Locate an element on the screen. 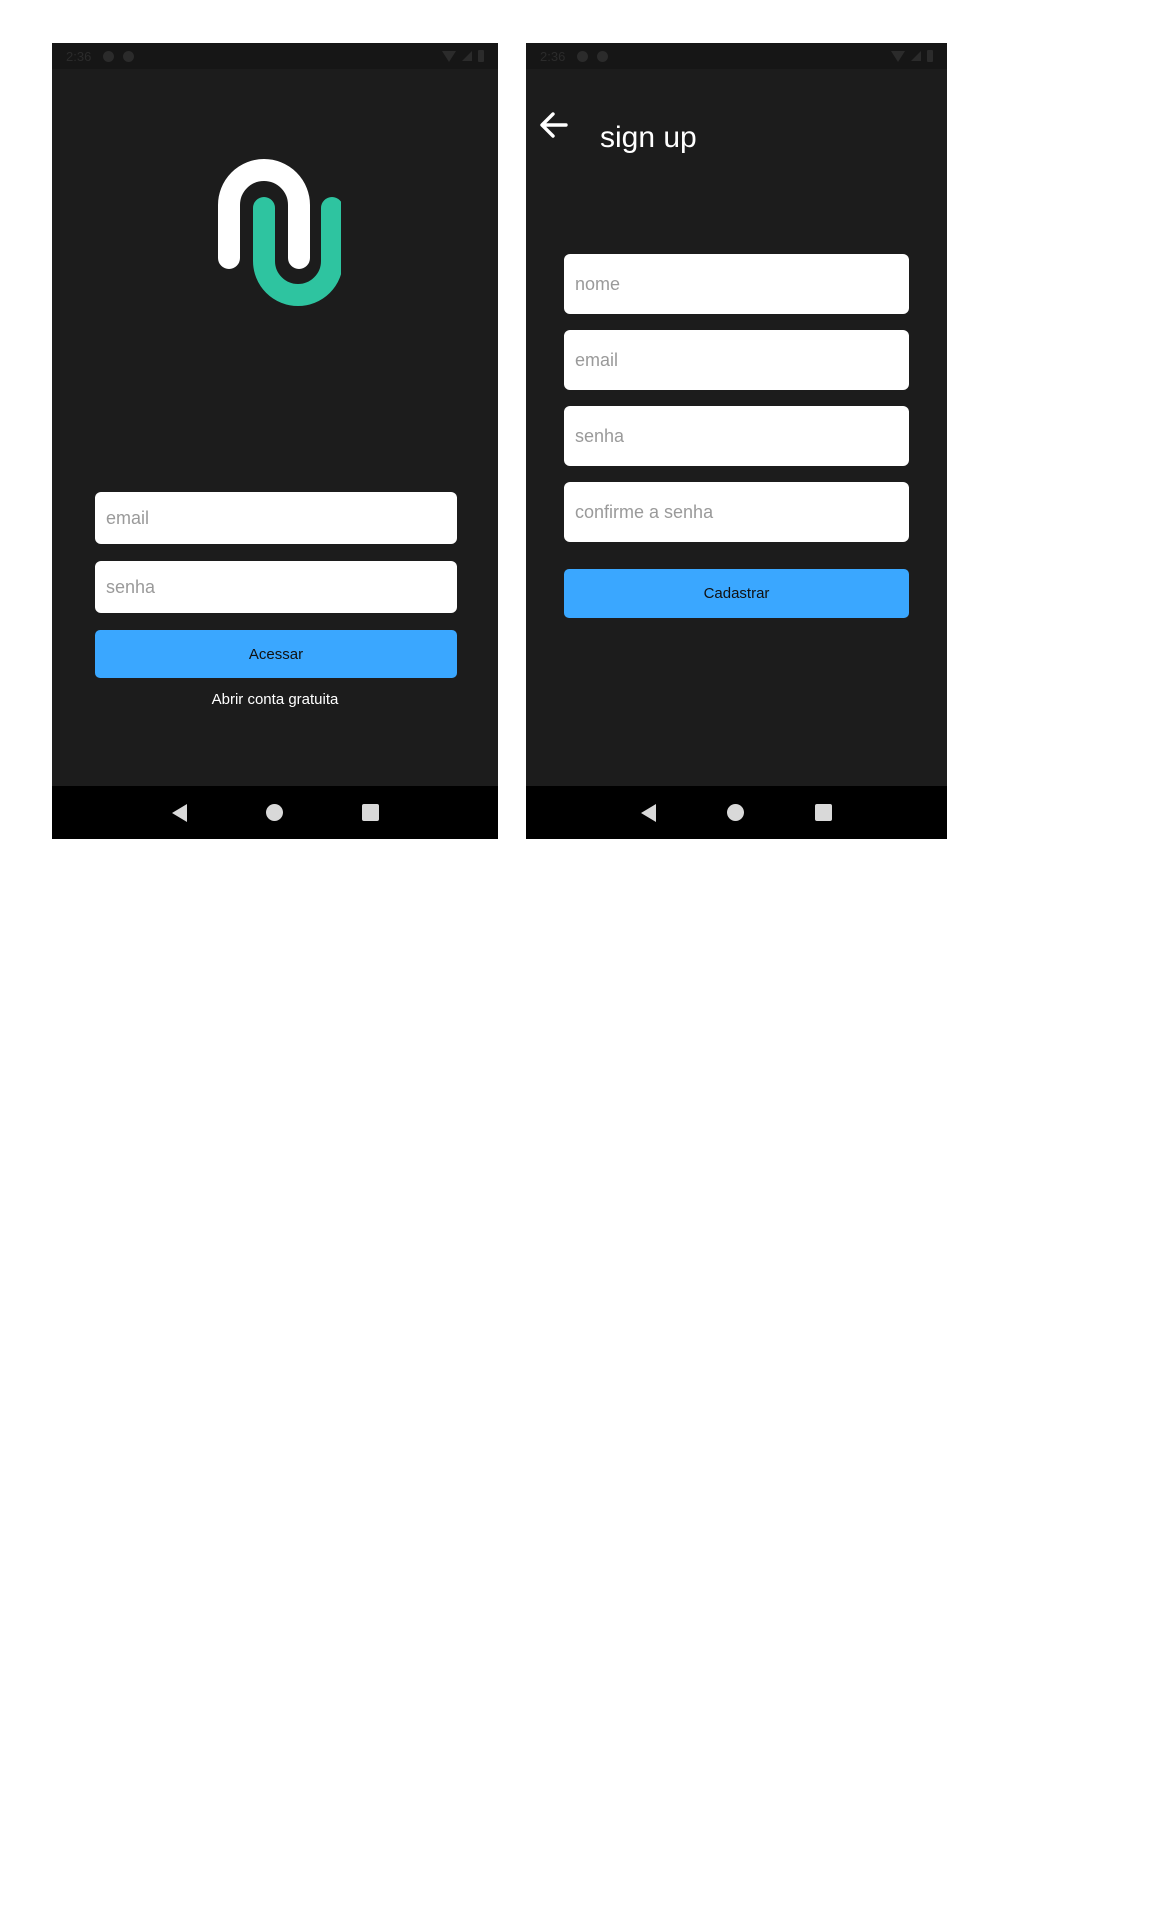 This screenshot has height=1920, width=1162. confirm-password-input is located at coordinates (736, 512).